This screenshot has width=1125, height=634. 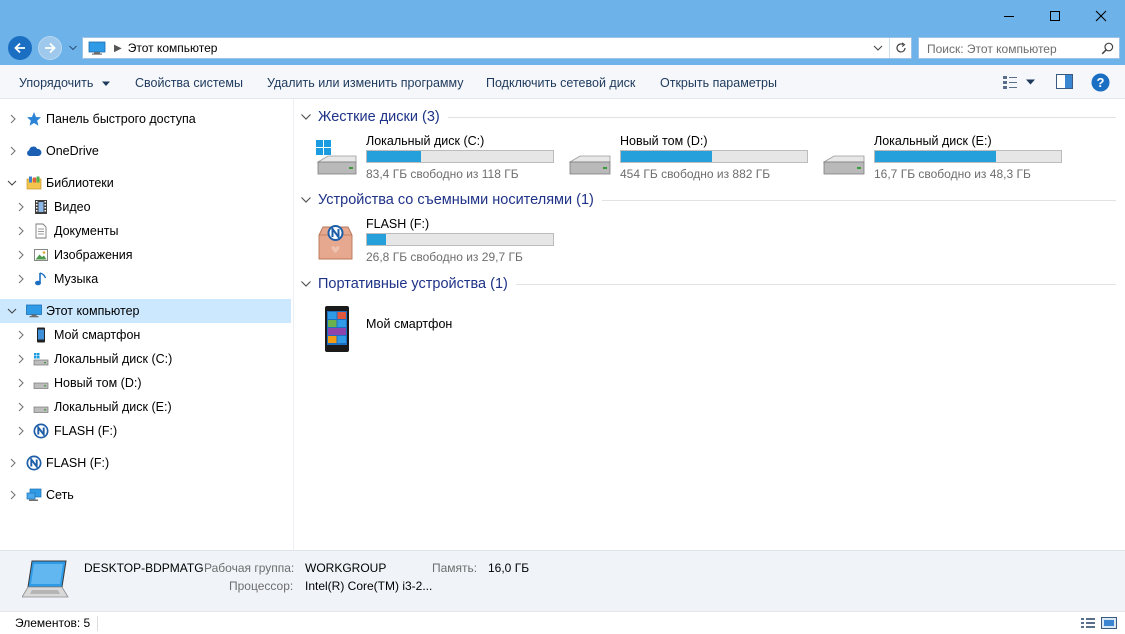 What do you see at coordinates (497, 48) in the screenshot?
I see `address-bar: ▶ Этот компьютер` at bounding box center [497, 48].